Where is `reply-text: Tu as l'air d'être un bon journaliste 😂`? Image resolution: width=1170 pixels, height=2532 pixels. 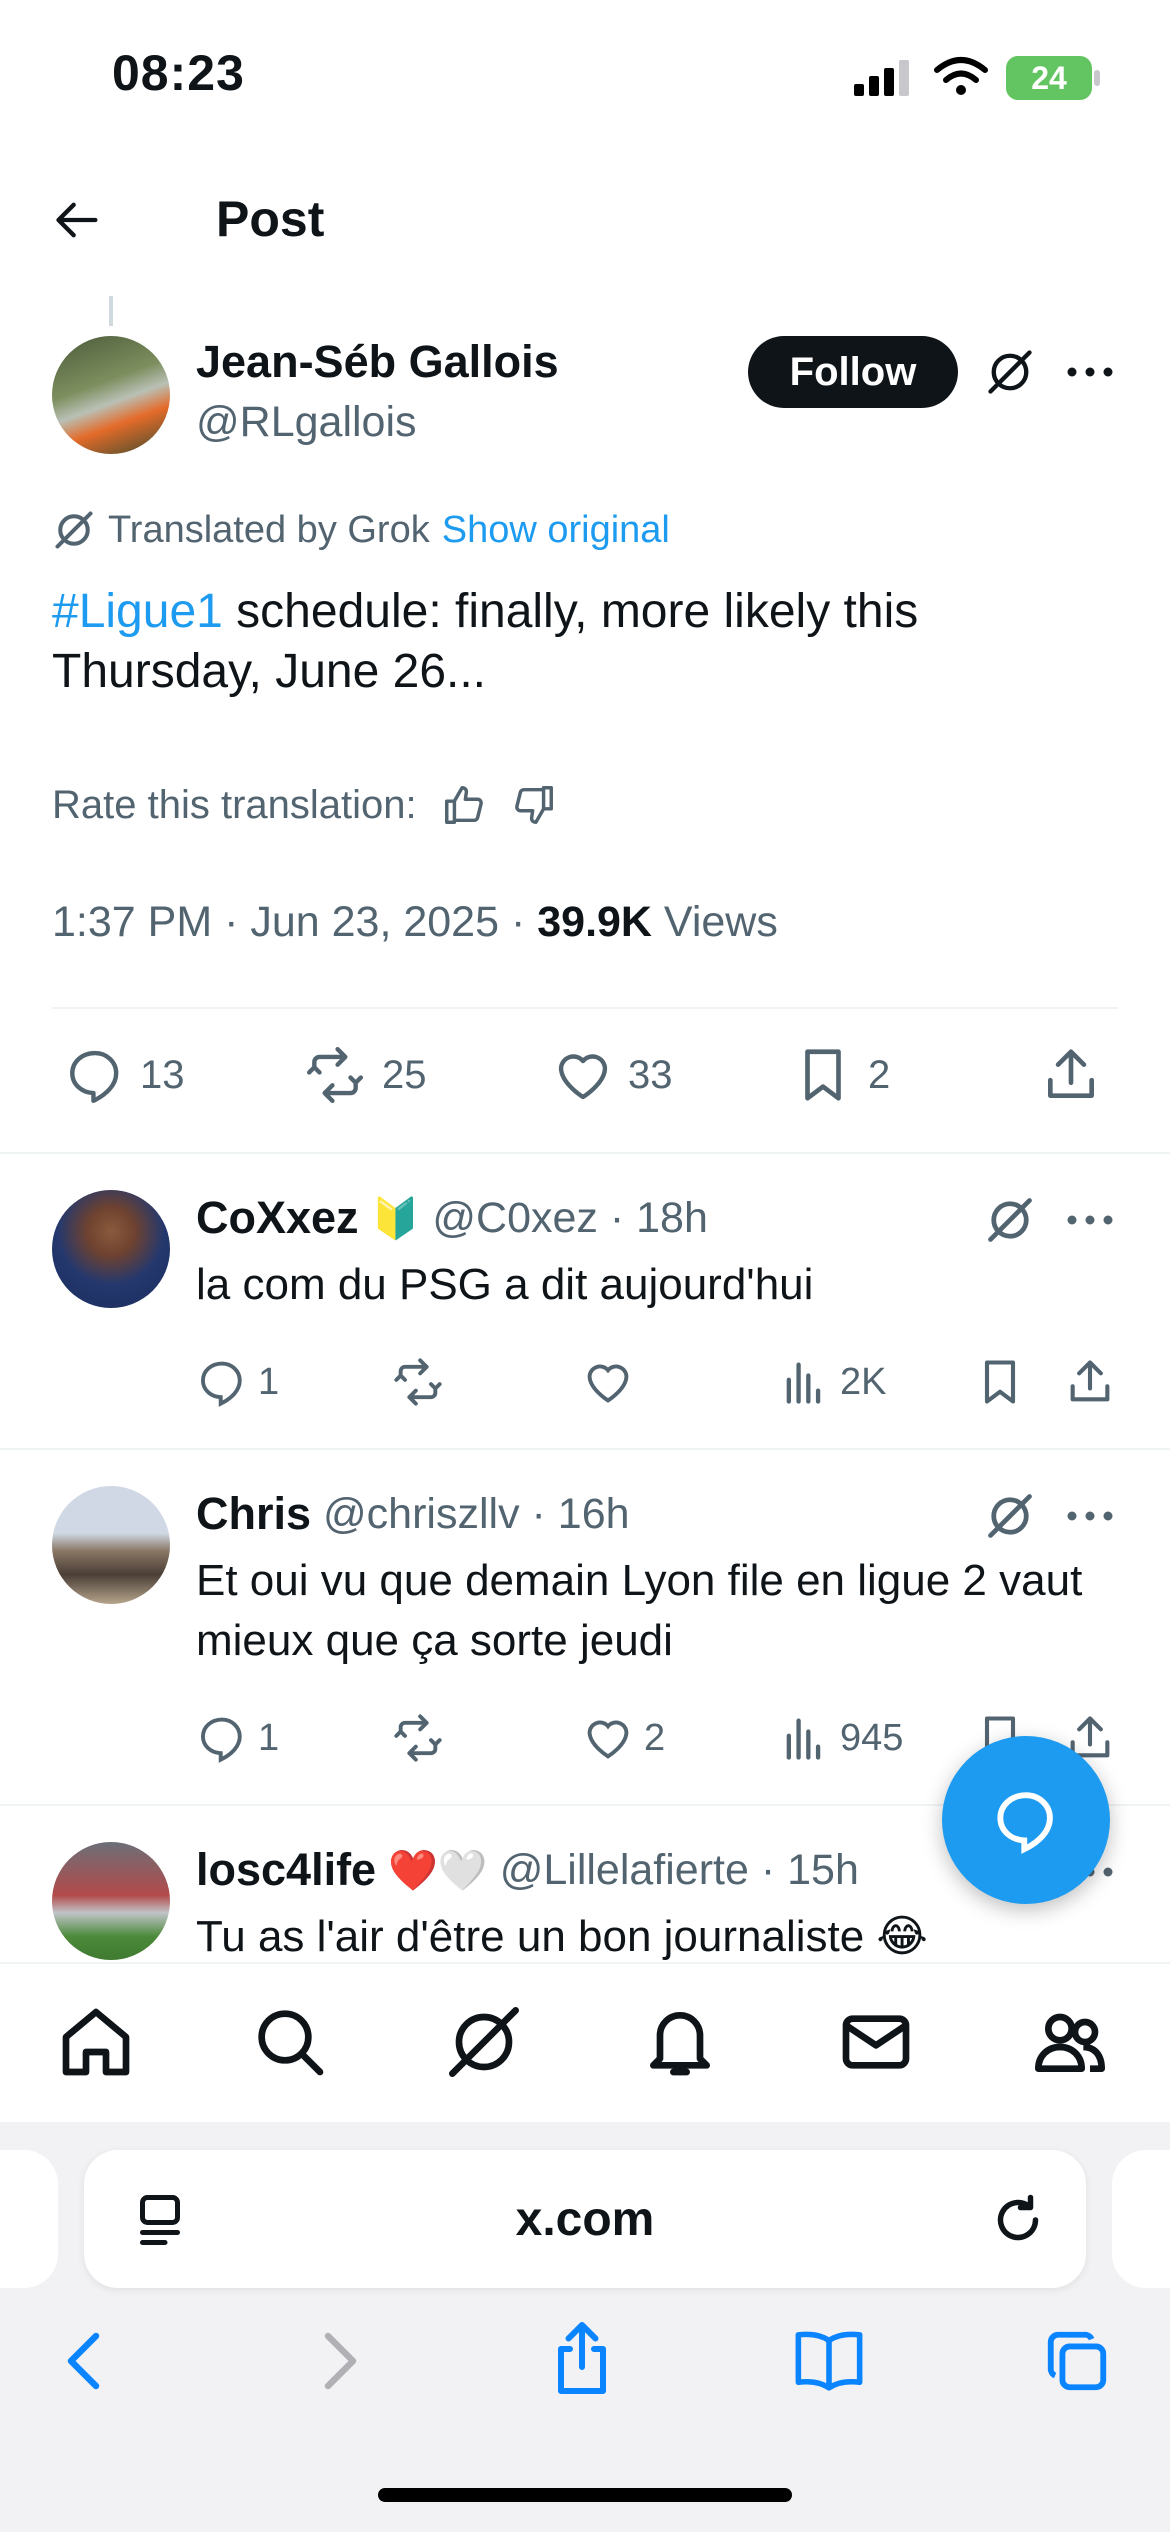 reply-text: Tu as l'air d'être un bon journaliste 😂 is located at coordinates (562, 1936).